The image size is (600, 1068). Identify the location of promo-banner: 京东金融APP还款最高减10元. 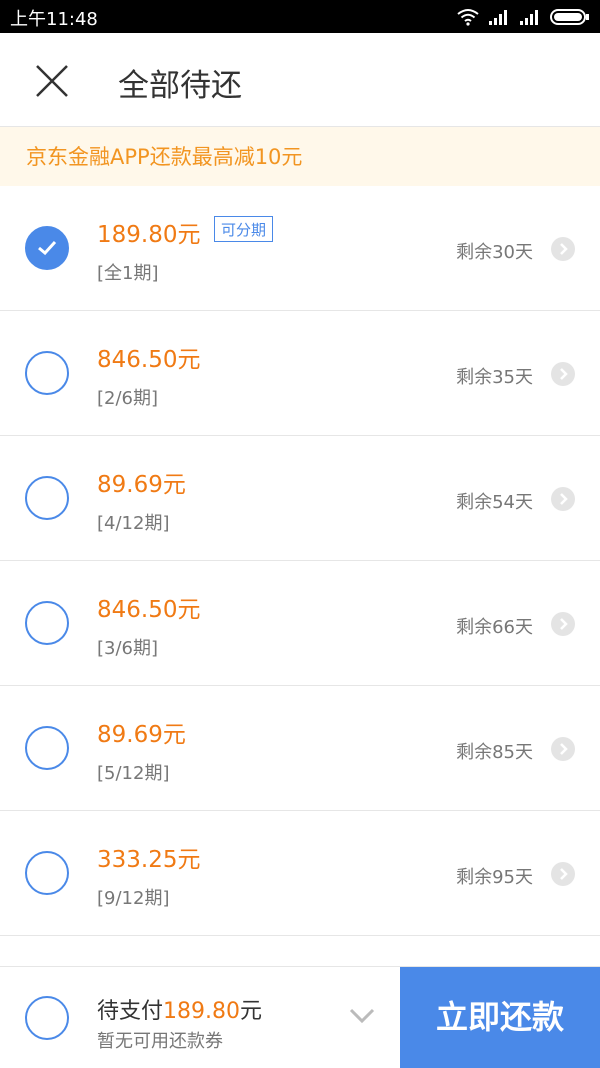
(300, 156).